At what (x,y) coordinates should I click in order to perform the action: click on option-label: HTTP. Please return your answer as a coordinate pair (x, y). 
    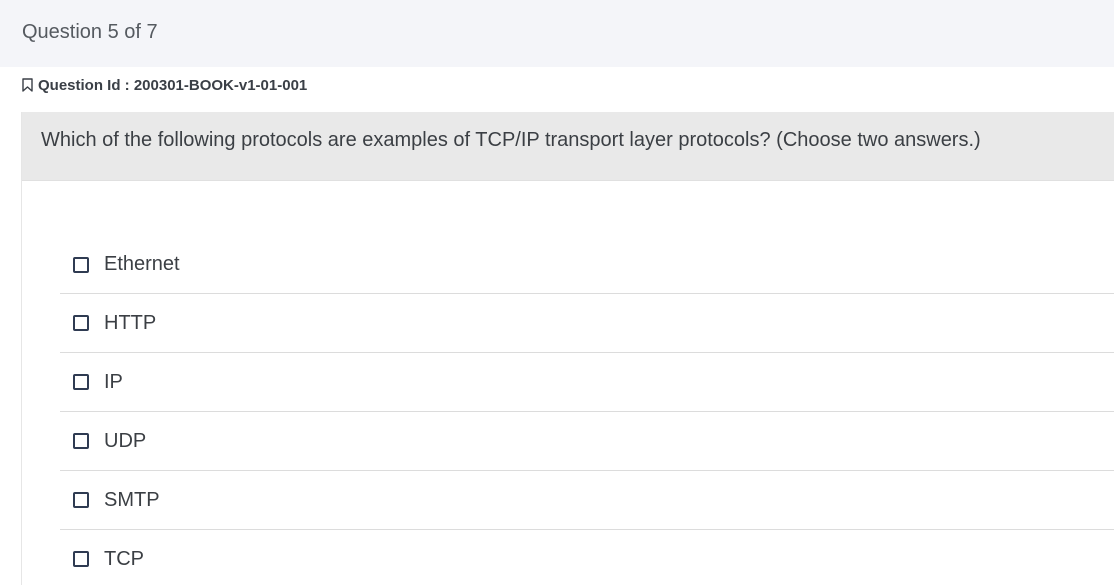
    Looking at the image, I should click on (130, 322).